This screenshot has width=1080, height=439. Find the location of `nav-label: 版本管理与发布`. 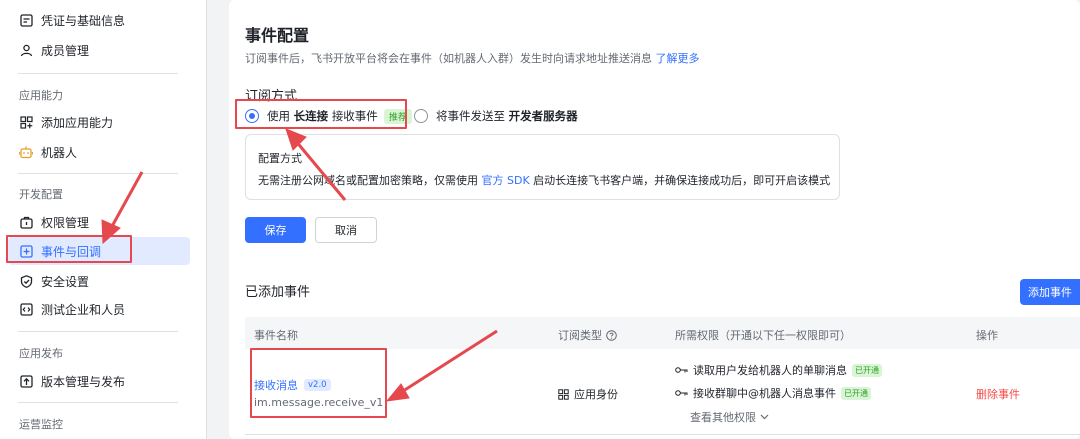

nav-label: 版本管理与发布 is located at coordinates (83, 381).